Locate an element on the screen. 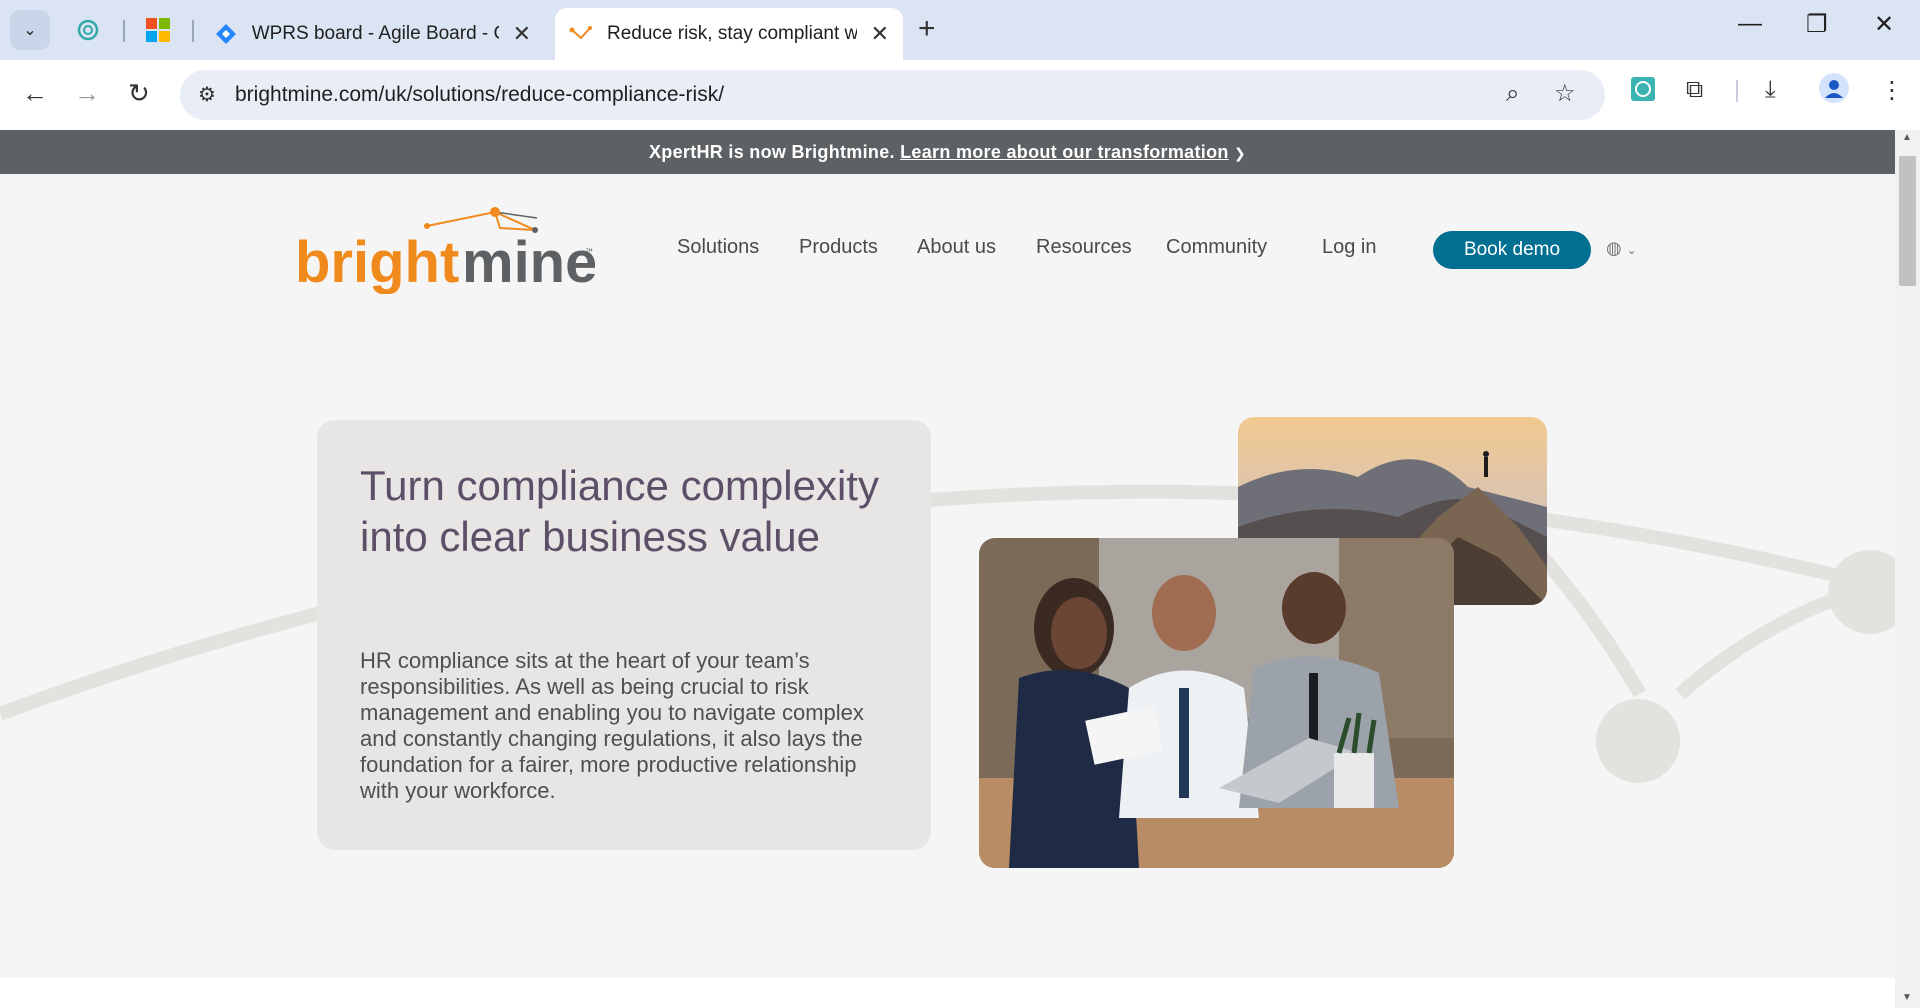 This screenshot has height=1008, width=1920. team-meeting-photo is located at coordinates (1216, 703).